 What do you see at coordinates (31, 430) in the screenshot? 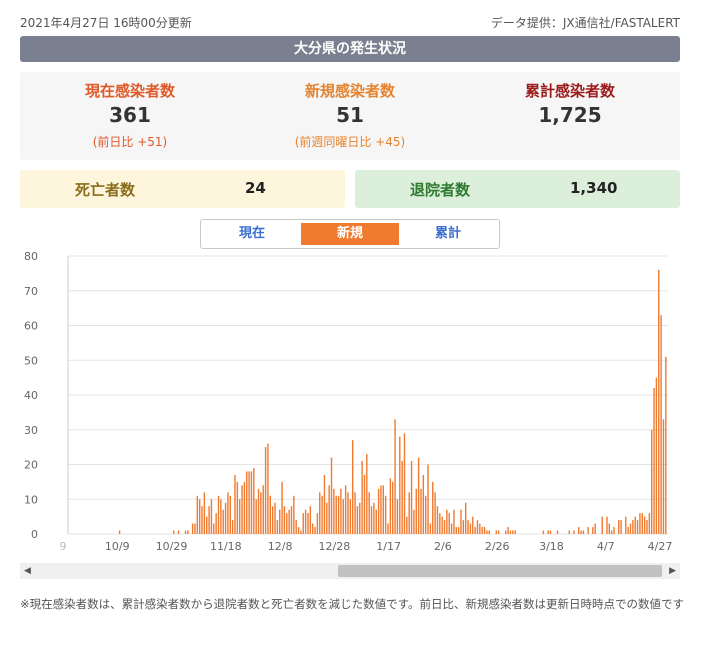
I see `y-tick-label: 30` at bounding box center [31, 430].